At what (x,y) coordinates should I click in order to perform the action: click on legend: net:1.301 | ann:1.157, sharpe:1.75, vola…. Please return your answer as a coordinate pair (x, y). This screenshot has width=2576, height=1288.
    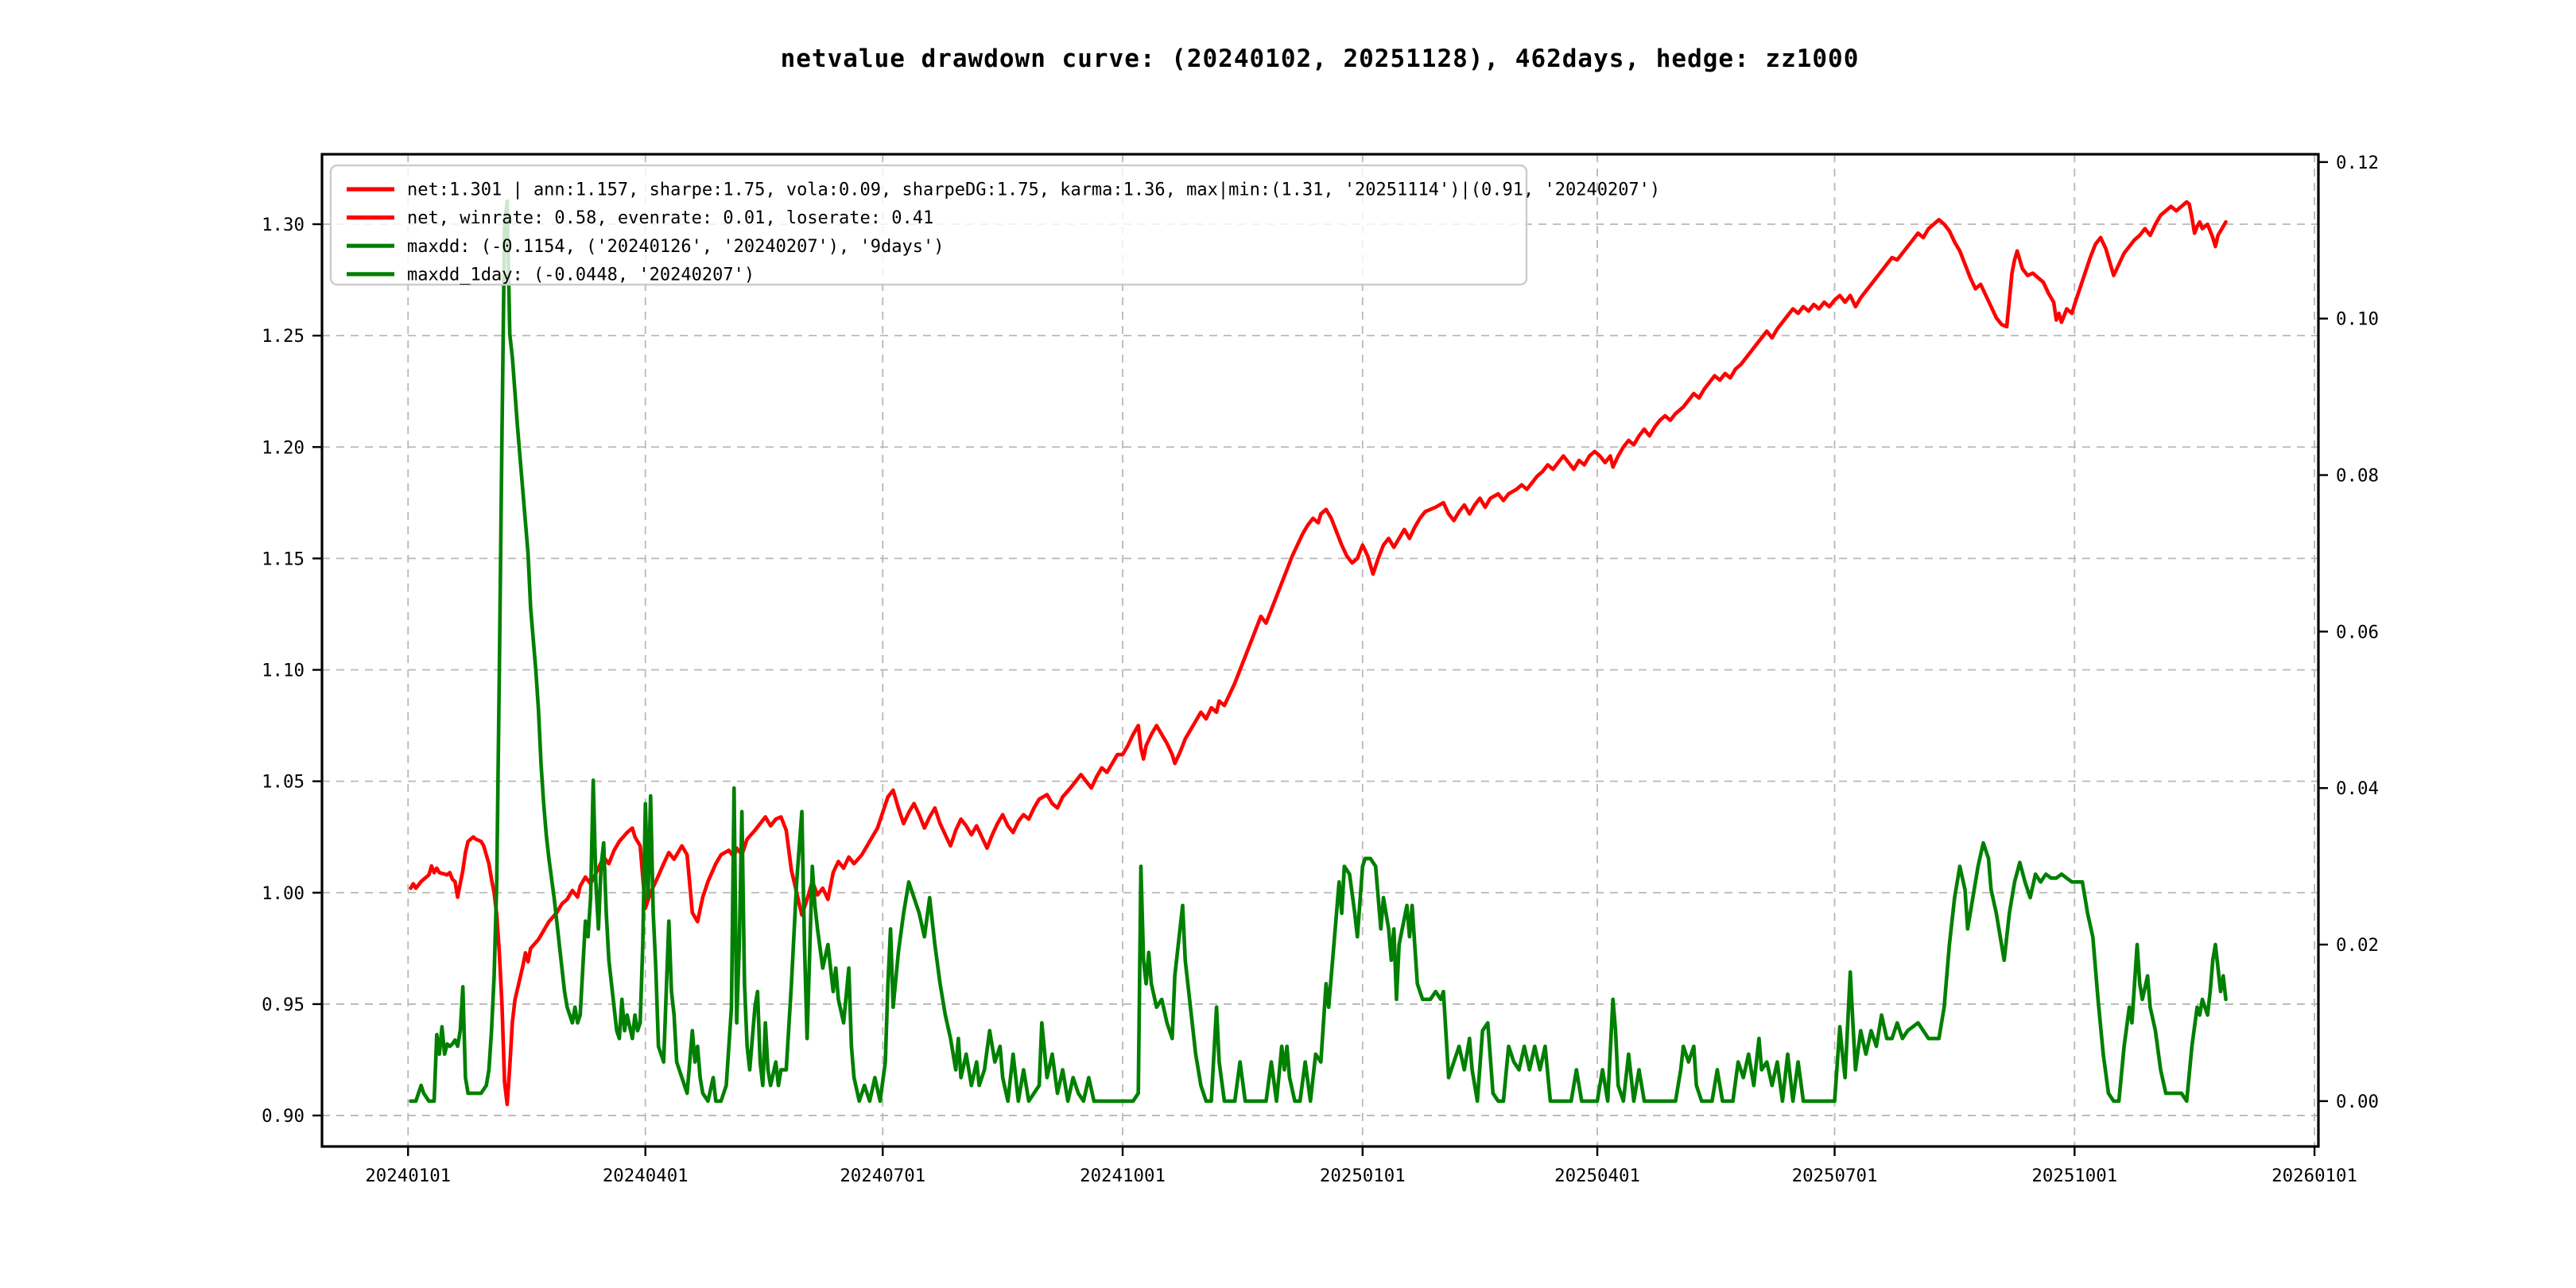
    Looking at the image, I should click on (995, 225).